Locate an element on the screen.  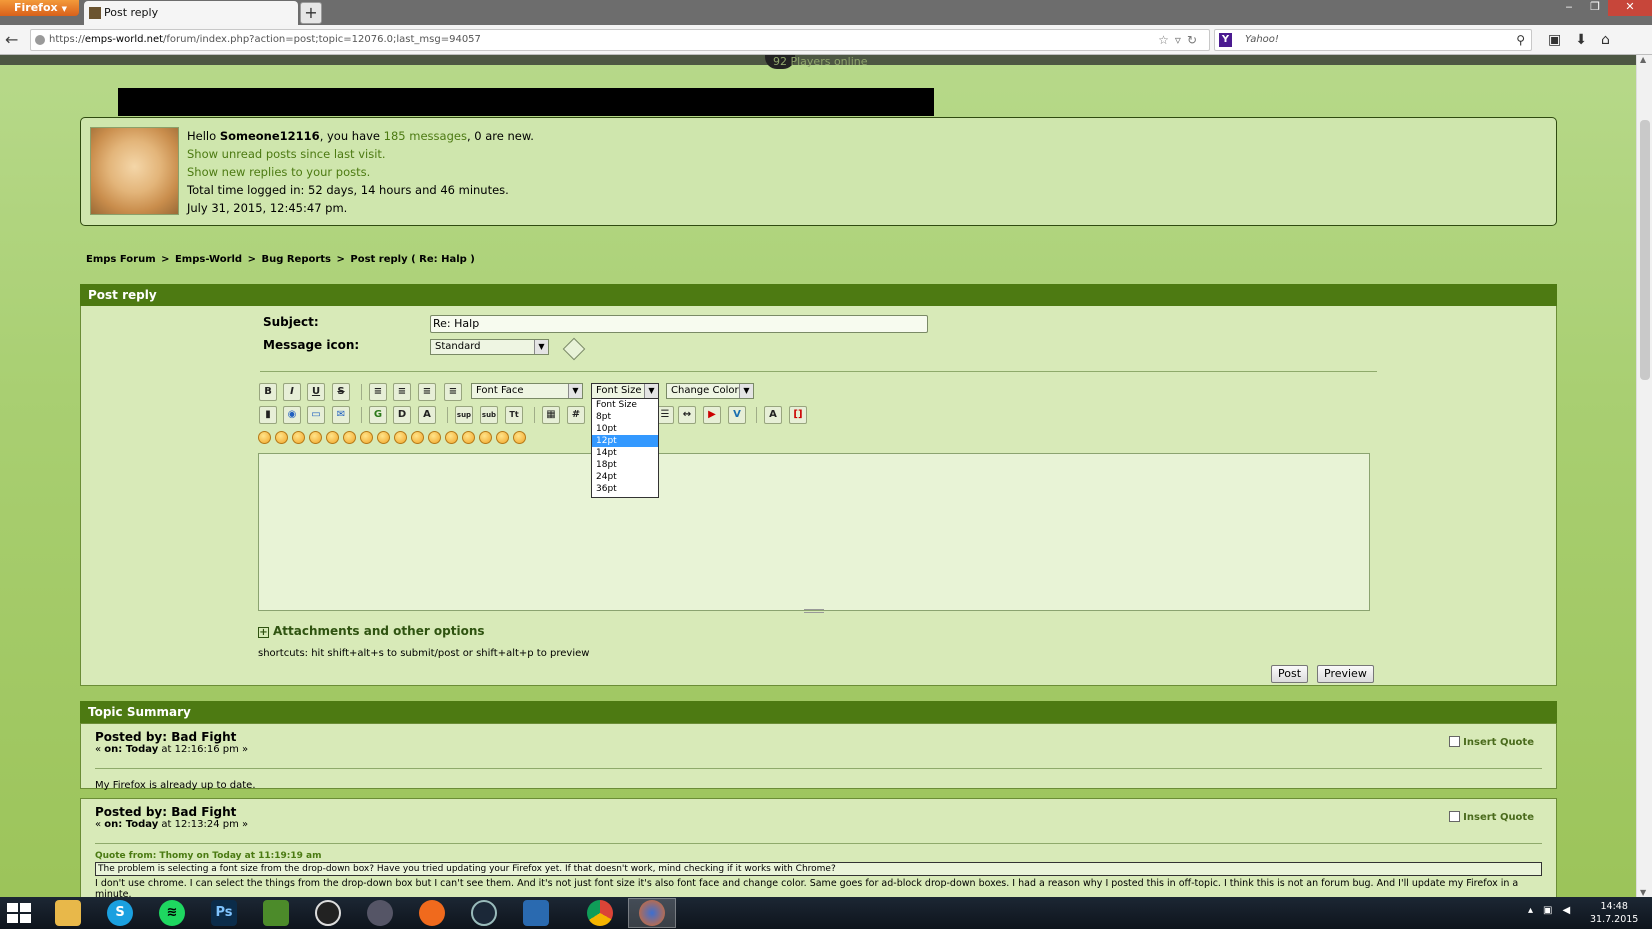
steam-icon is located at coordinates (484, 913).